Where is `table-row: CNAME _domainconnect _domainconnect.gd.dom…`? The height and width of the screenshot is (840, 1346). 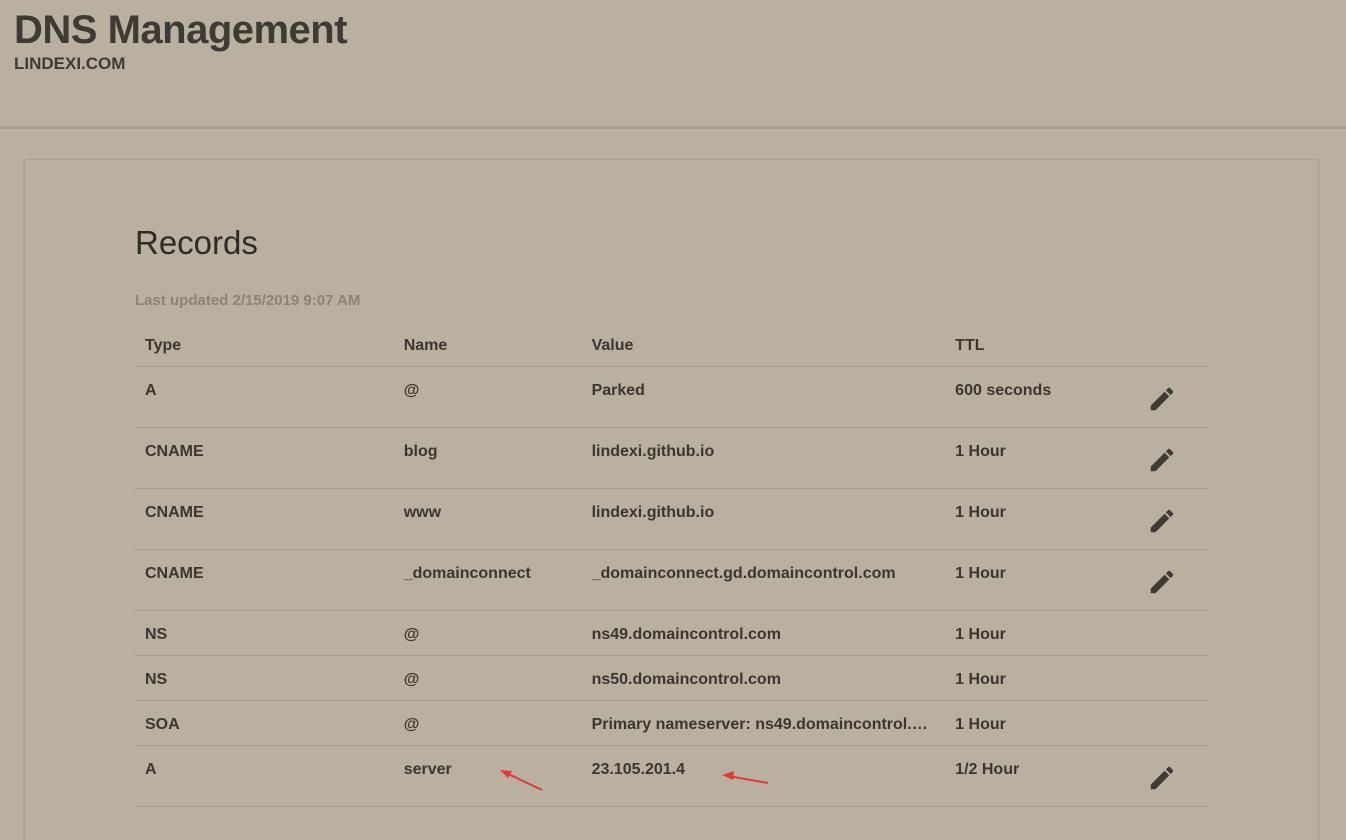 table-row: CNAME _domainconnect _domainconnect.gd.dom… is located at coordinates (671, 580).